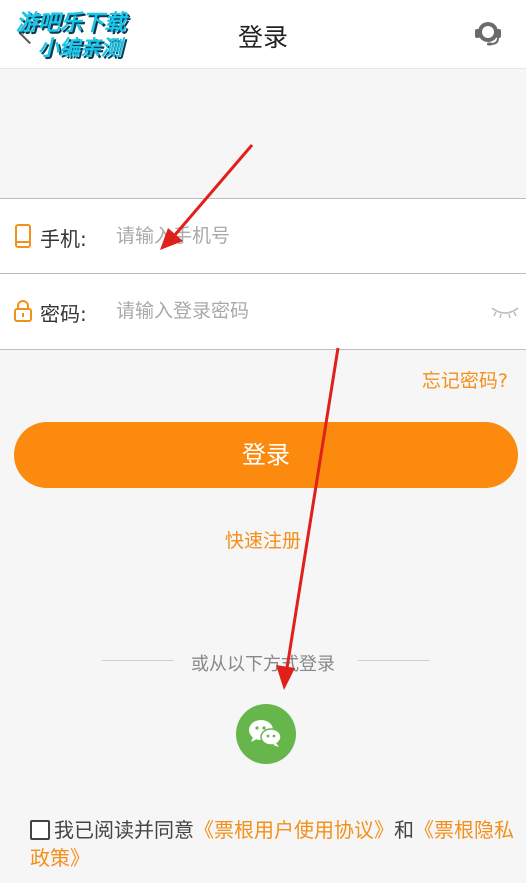 The width and height of the screenshot is (526, 883). What do you see at coordinates (266, 455) in the screenshot?
I see `login-button: 登录` at bounding box center [266, 455].